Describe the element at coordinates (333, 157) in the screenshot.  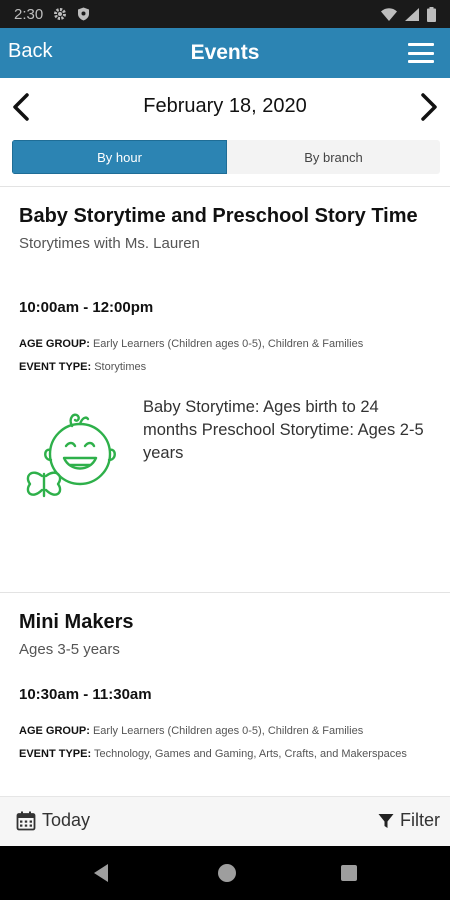
I see `tab-by-branch: By branch` at that location.